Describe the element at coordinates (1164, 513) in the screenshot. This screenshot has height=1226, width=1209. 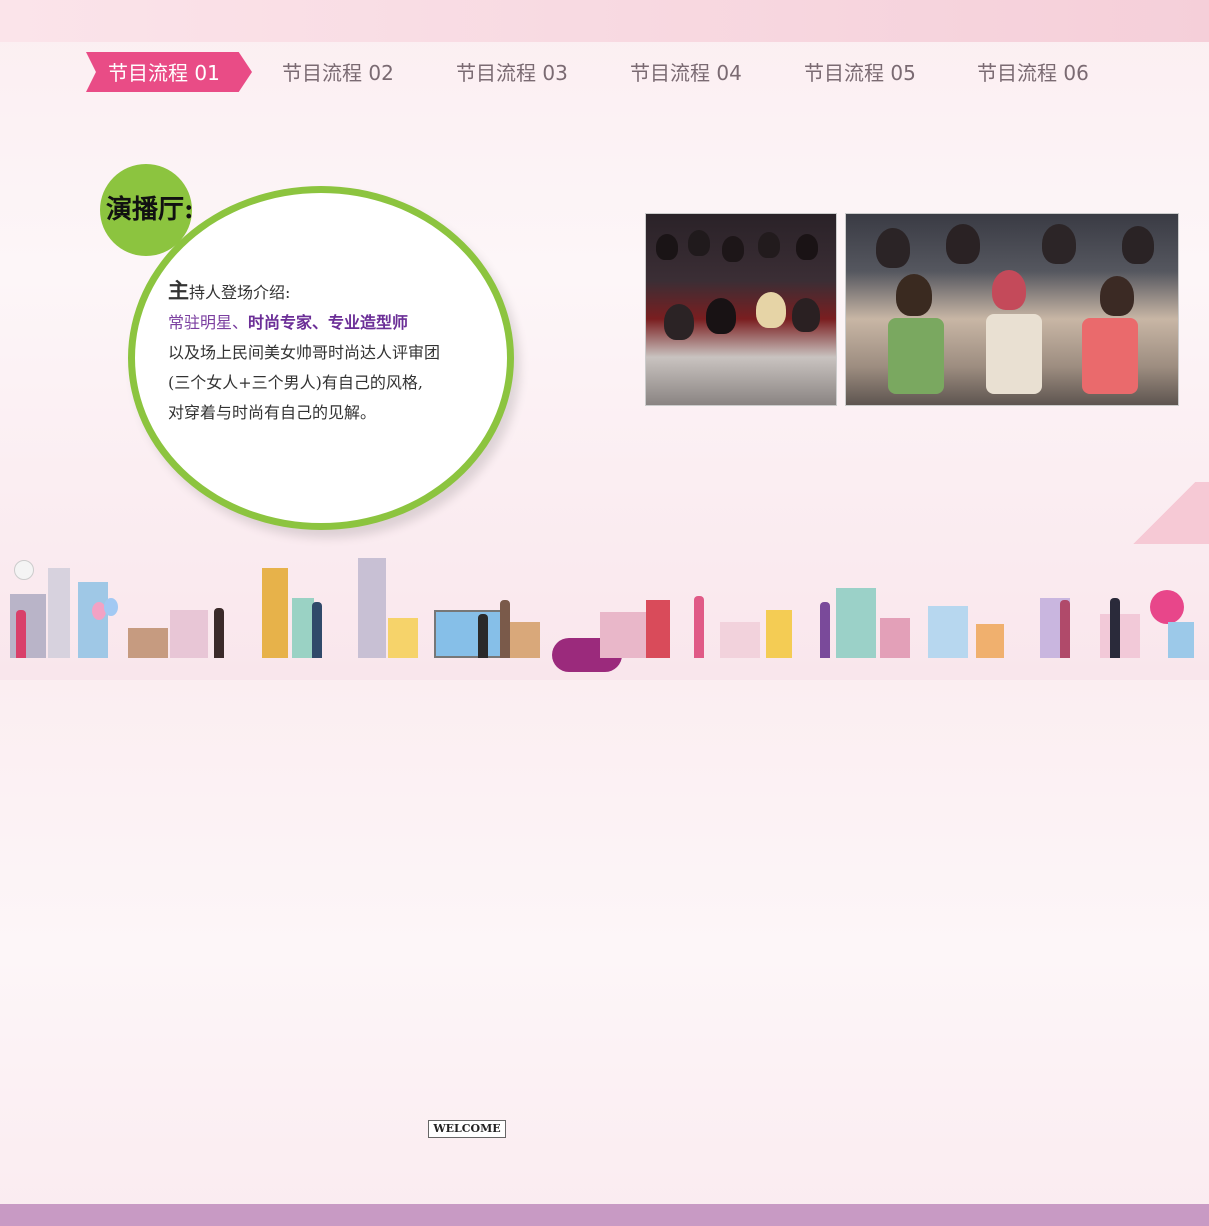
I see `page-corner-fold` at that location.